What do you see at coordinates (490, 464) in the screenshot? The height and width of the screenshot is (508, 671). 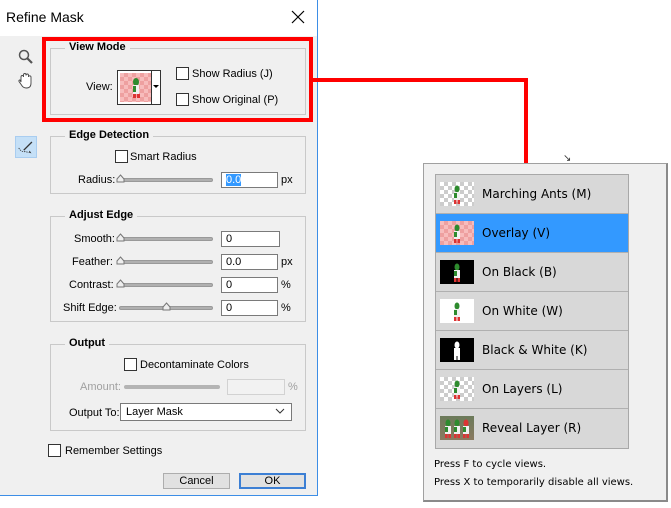 I see `hint-cycle-views: Press F to cycle views.` at bounding box center [490, 464].